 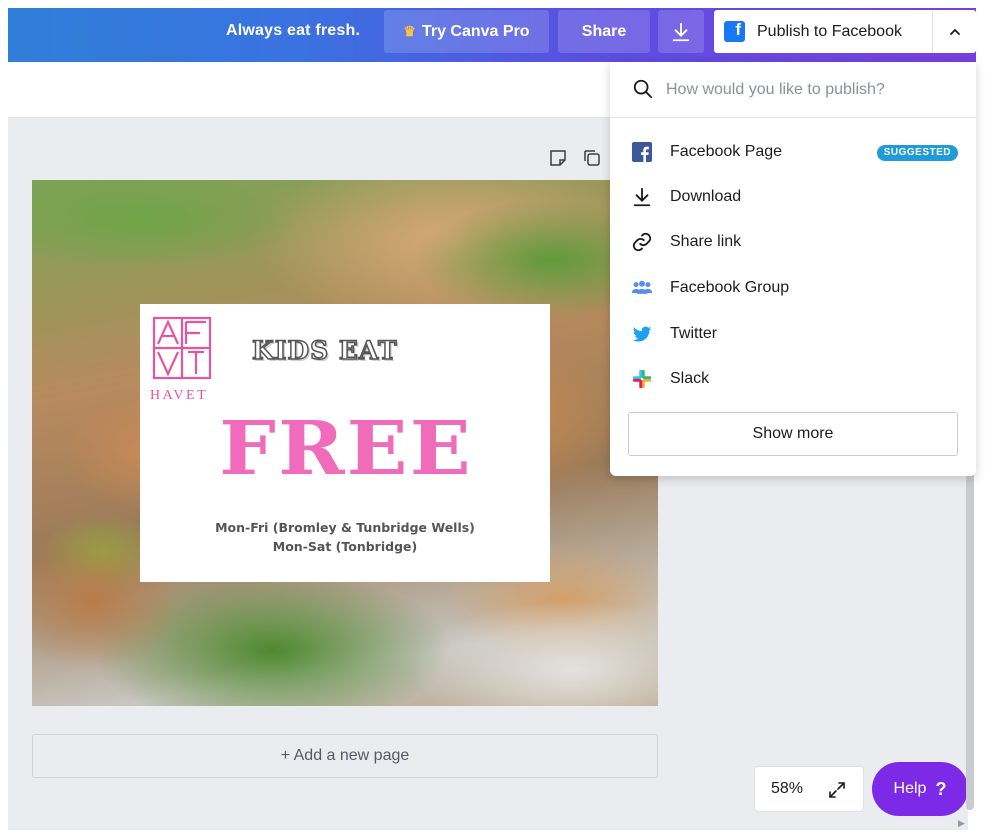 I want to click on show-more-button: Show more, so click(x=793, y=434).